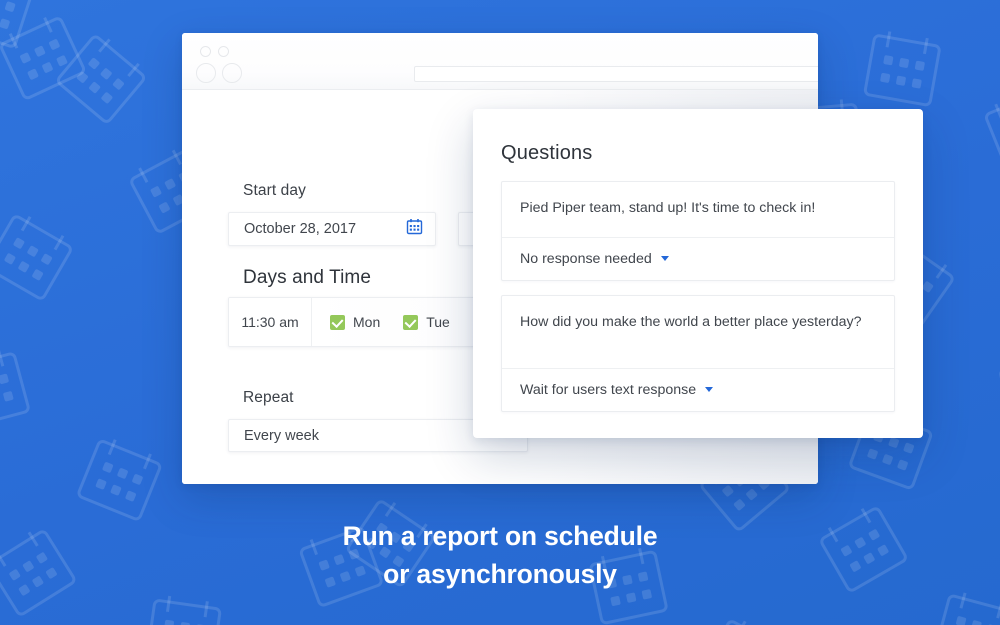 The image size is (1000, 625). Describe the element at coordinates (414, 229) in the screenshot. I see `calendar-icon` at that location.